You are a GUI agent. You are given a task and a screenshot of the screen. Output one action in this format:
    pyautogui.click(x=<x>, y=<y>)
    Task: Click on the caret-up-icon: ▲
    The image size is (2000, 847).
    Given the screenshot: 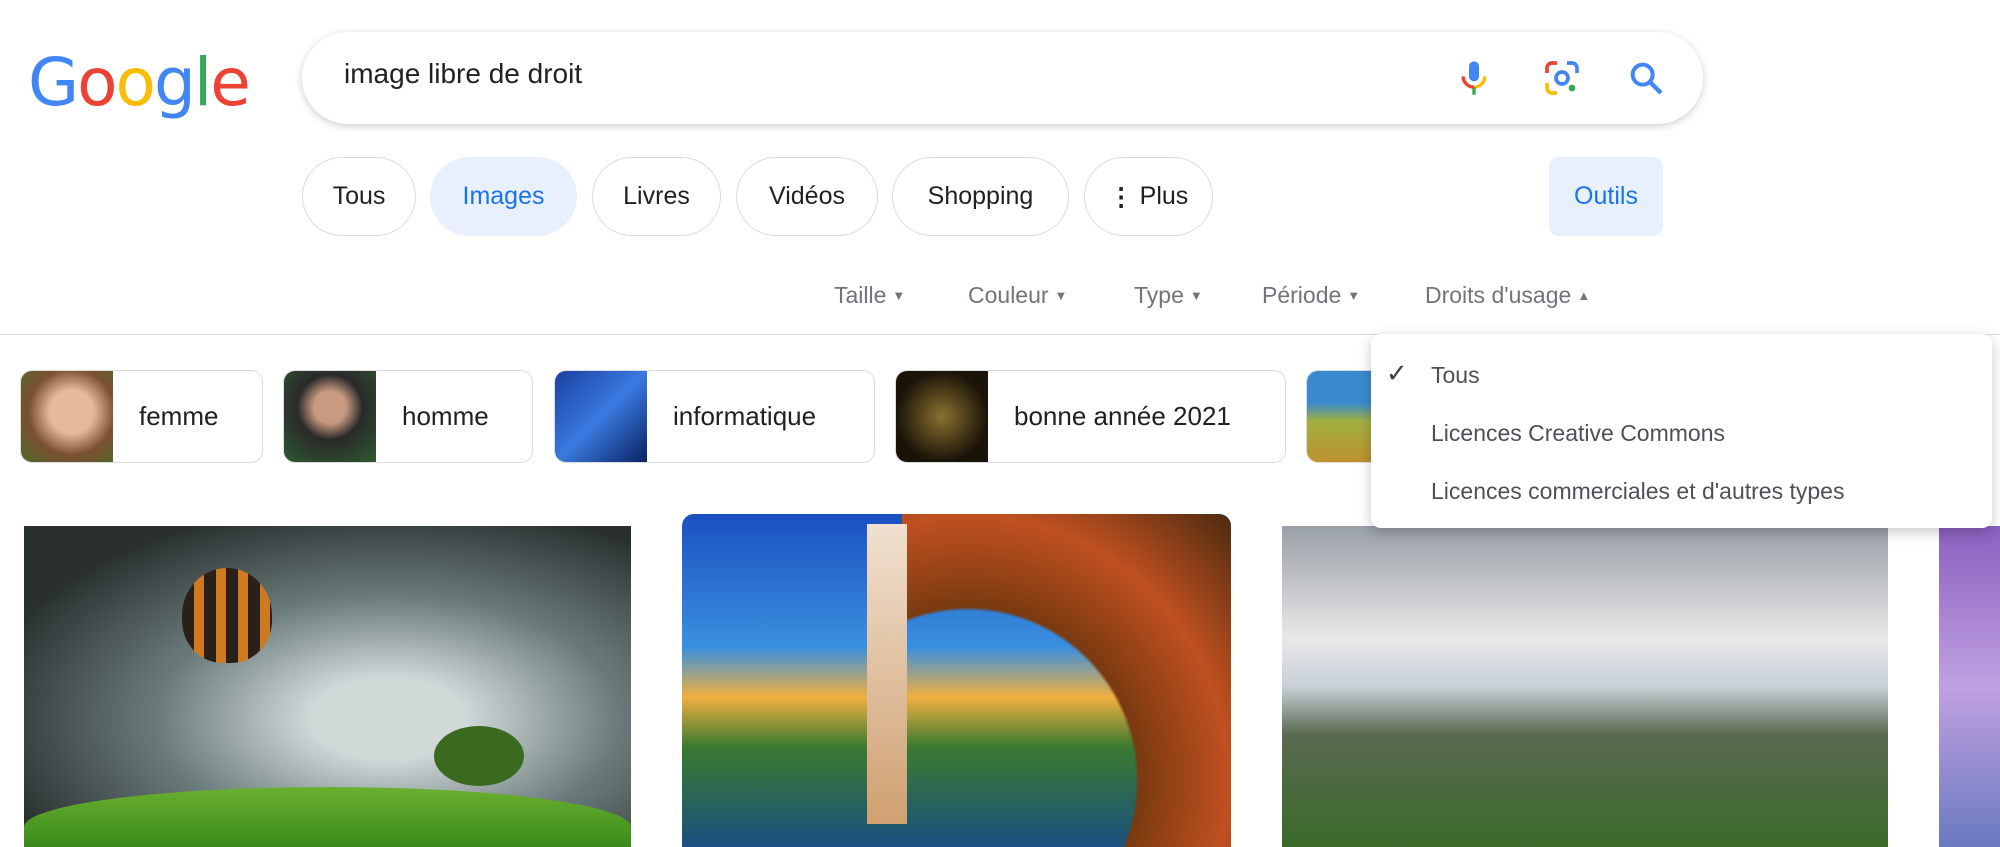 What is the action you would take?
    pyautogui.click(x=1584, y=295)
    